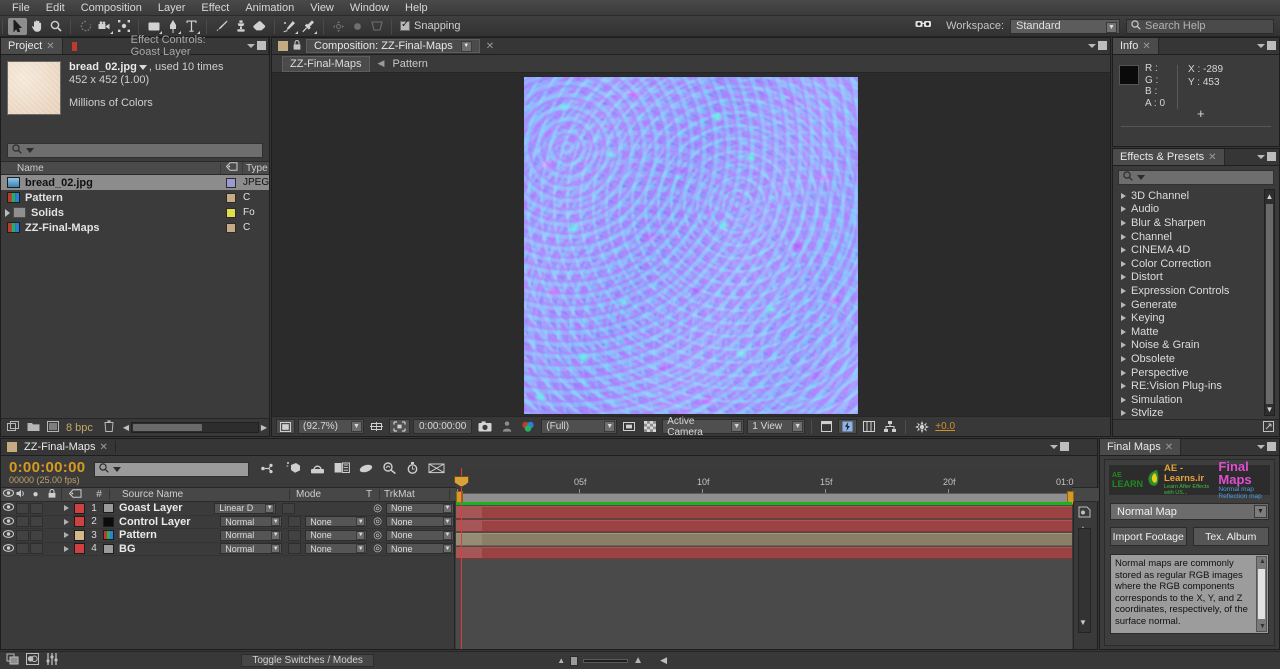  I want to click on choose-grid-icon, so click(376, 426).